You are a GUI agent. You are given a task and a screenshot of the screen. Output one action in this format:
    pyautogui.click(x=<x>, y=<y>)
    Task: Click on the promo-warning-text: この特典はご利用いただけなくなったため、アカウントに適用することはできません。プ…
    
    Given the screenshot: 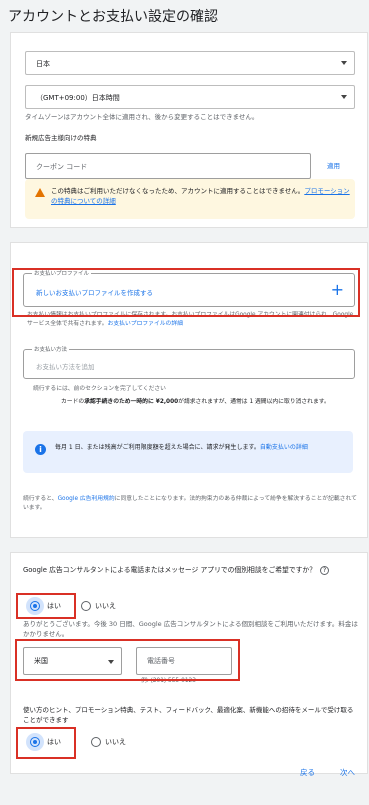 What is the action you would take?
    pyautogui.click(x=201, y=196)
    